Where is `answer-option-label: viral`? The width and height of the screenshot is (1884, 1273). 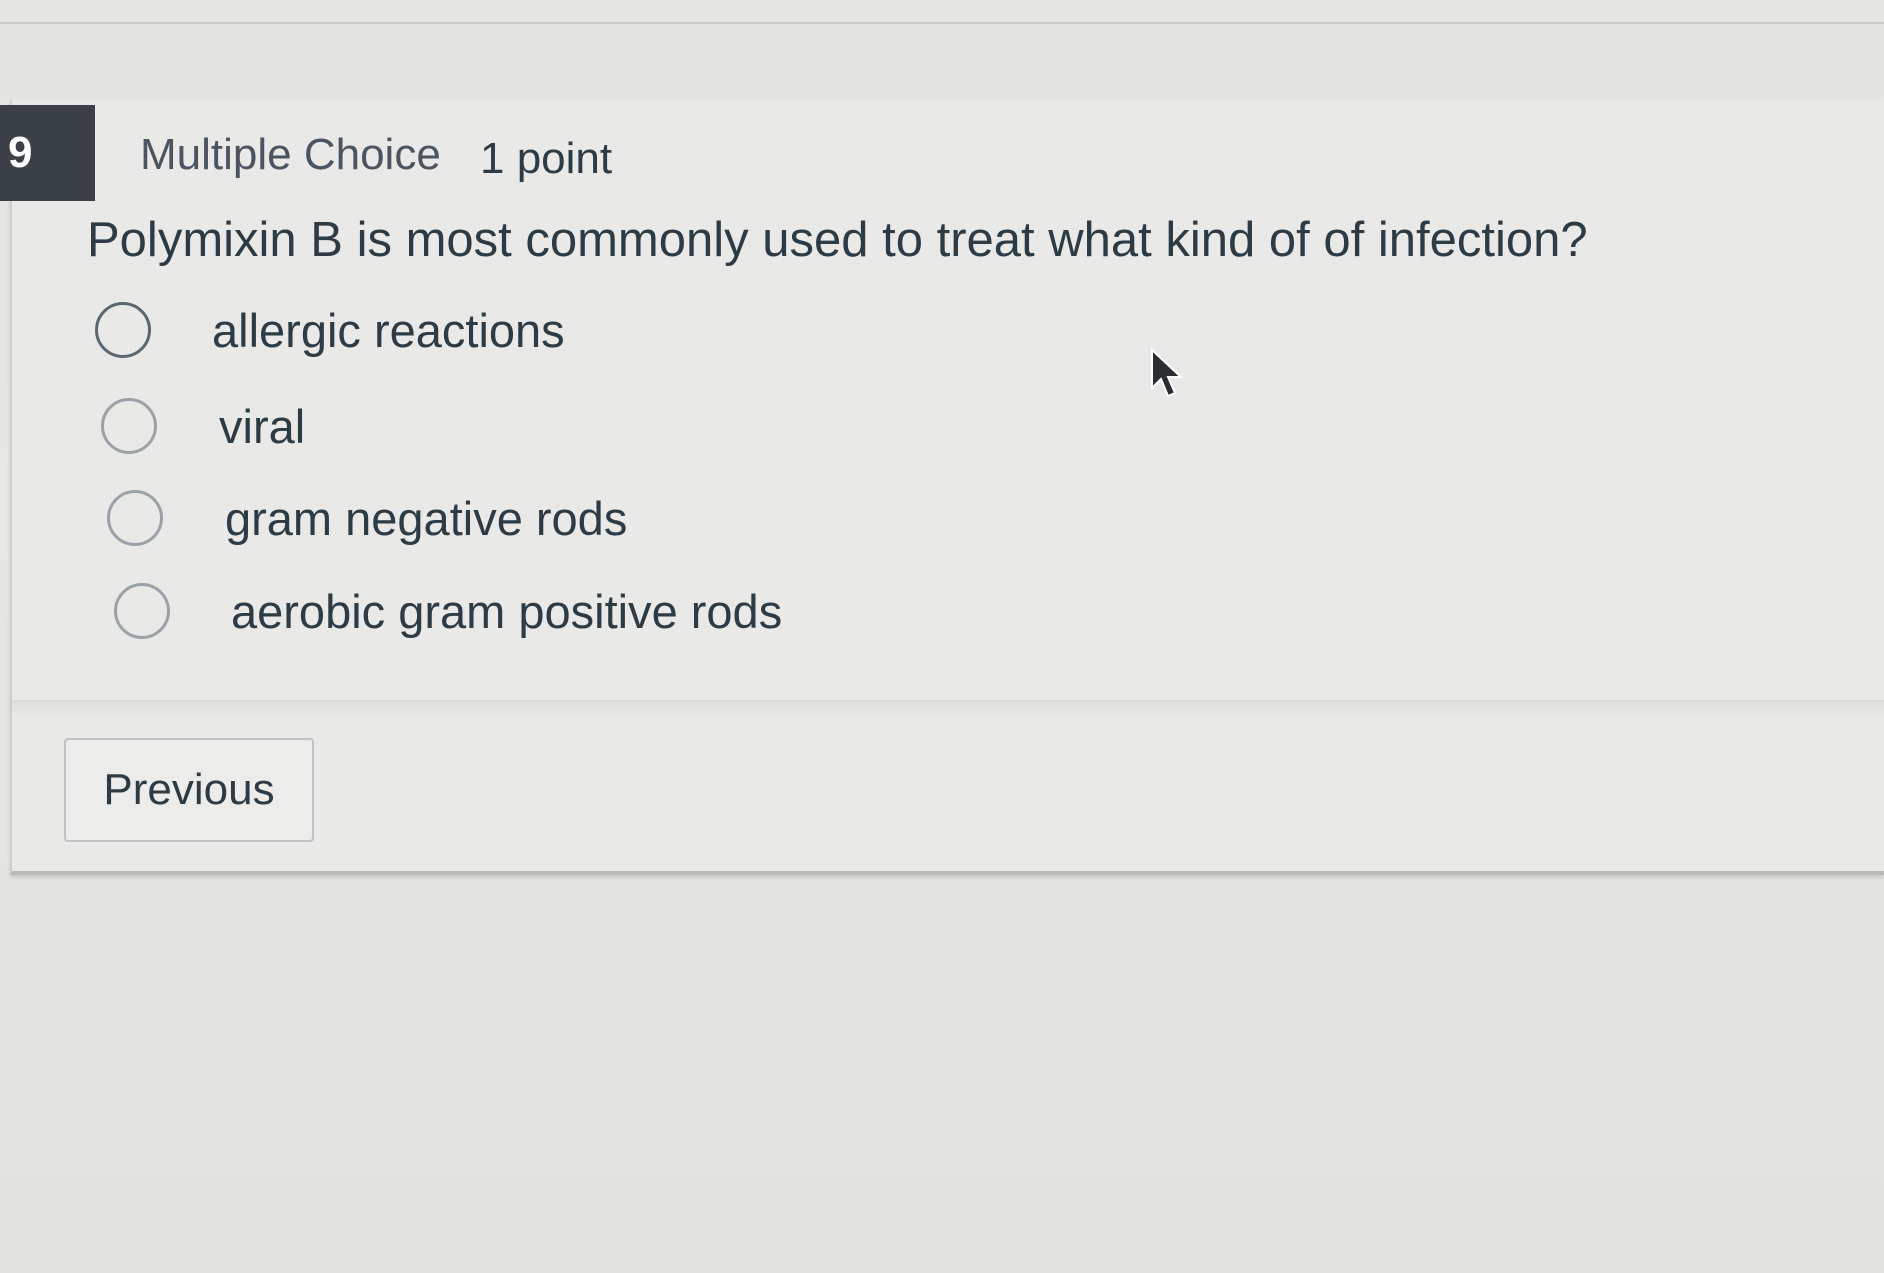 answer-option-label: viral is located at coordinates (262, 426).